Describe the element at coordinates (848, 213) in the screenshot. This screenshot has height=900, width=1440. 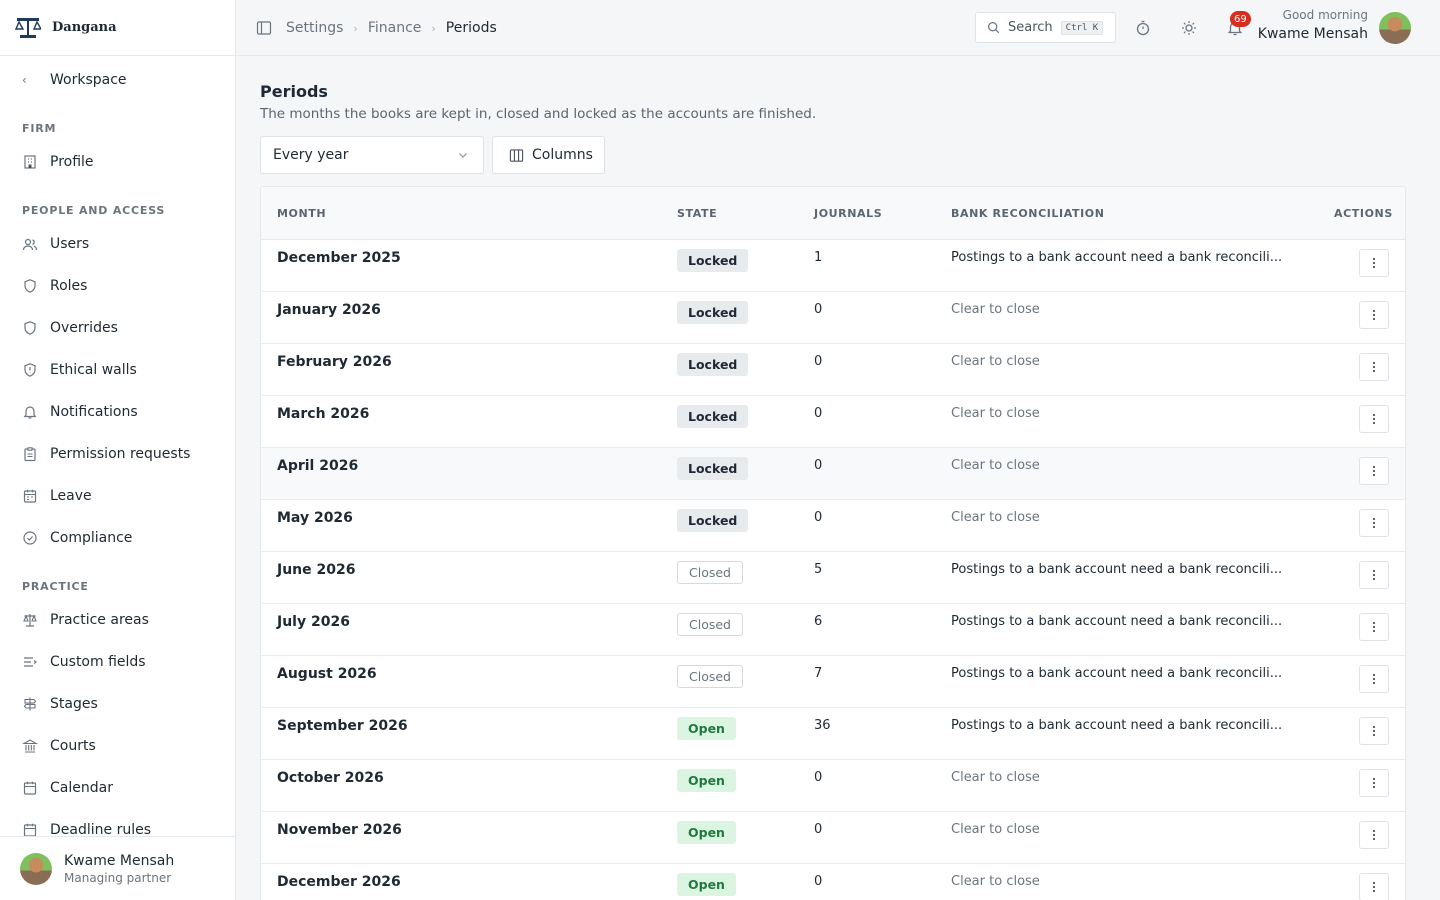
I see `column-header-journals: JOURNALS` at that location.